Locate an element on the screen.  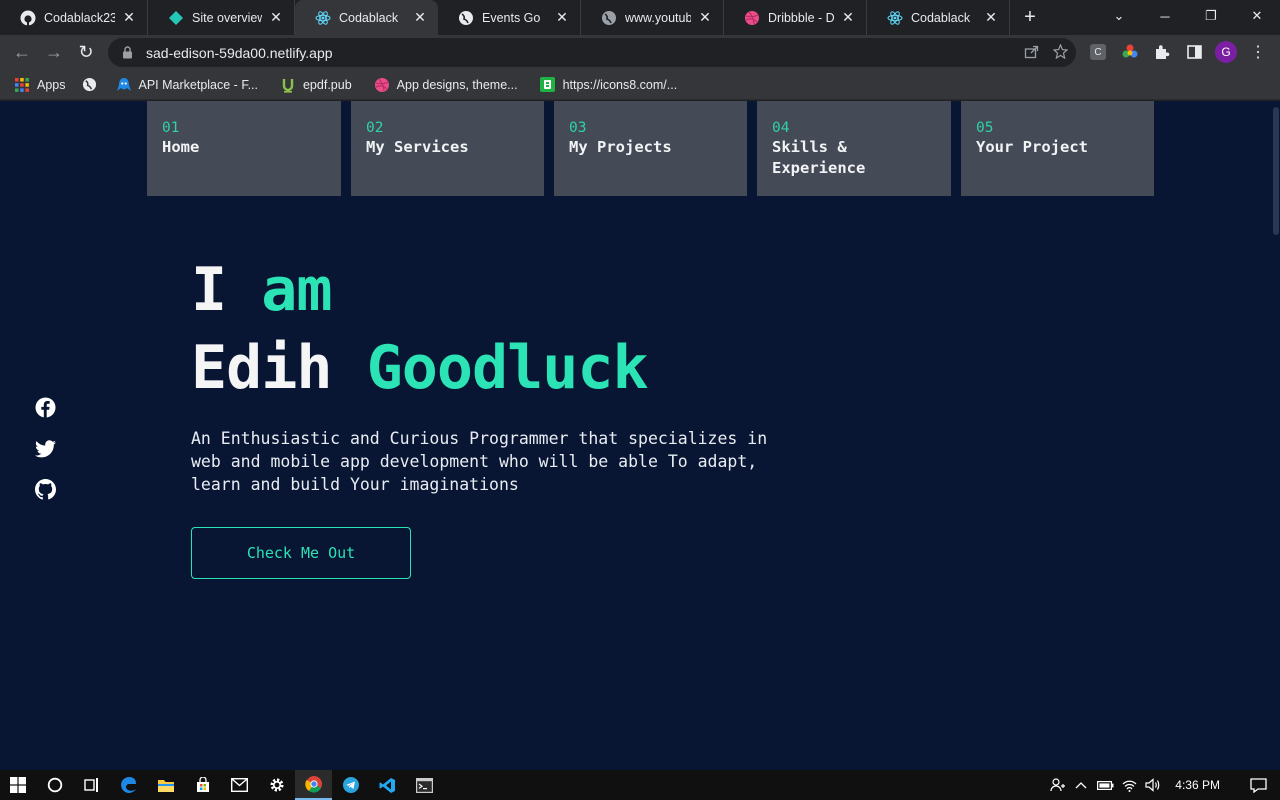
epdf-icon is located at coordinates (288, 85).